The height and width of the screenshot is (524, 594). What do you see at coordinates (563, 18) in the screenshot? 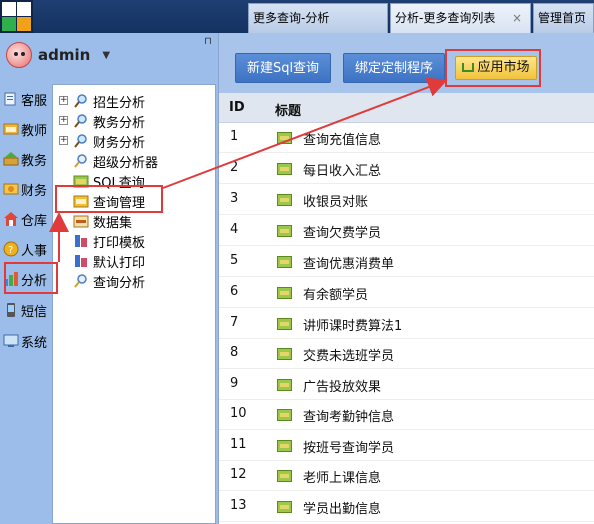
I see `tab-admin-home: 管理首页` at bounding box center [563, 18].